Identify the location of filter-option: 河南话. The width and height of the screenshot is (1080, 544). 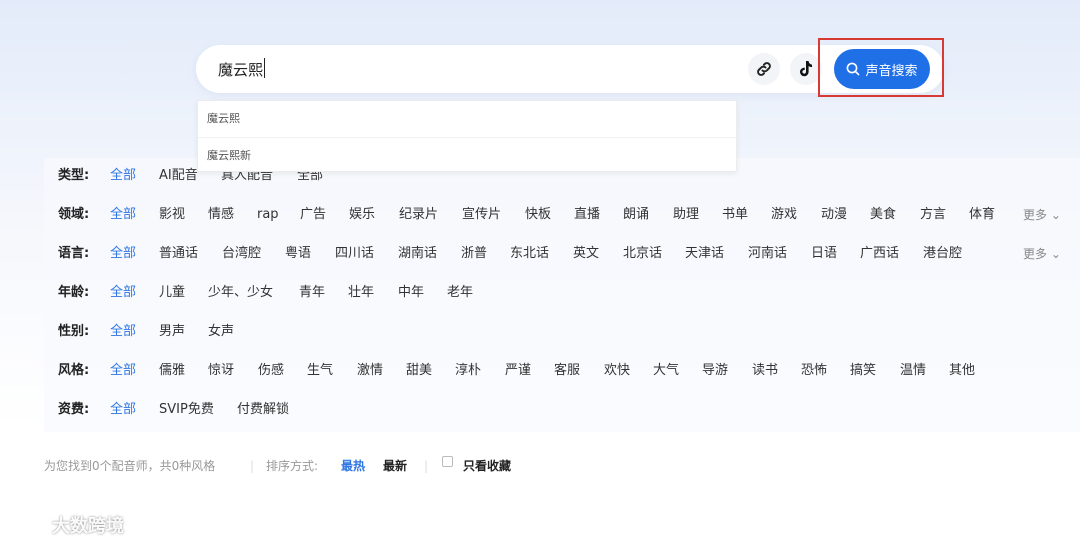
(767, 254).